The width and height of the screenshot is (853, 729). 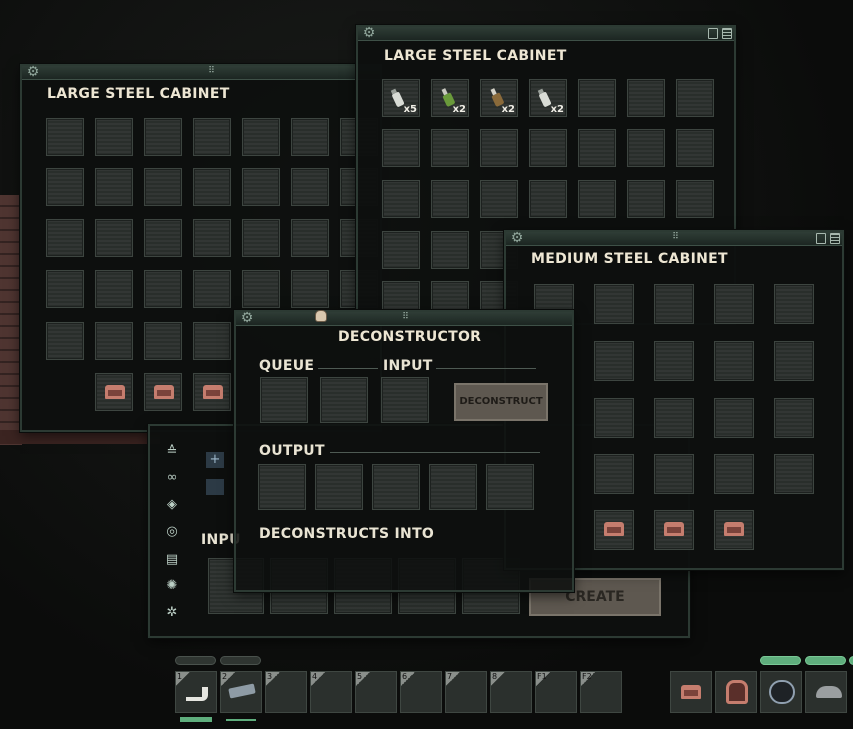 I want to click on hotbar-slot-f1: F1, so click(x=556, y=692).